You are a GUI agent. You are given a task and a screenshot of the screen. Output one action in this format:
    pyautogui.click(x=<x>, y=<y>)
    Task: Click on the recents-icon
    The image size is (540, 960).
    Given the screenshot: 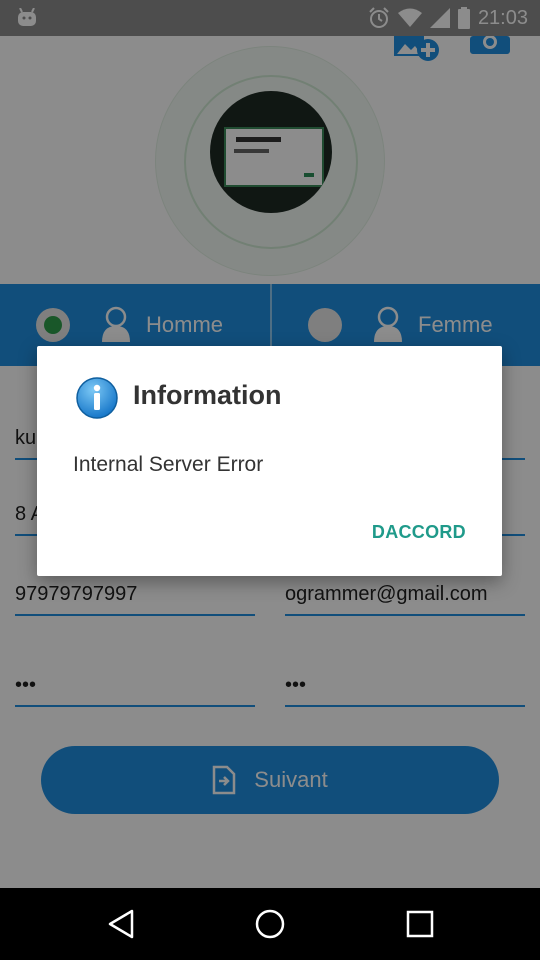 What is the action you would take?
    pyautogui.click(x=420, y=924)
    